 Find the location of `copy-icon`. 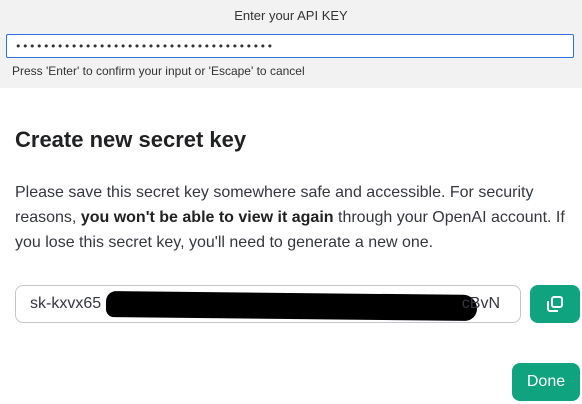

copy-icon is located at coordinates (555, 304).